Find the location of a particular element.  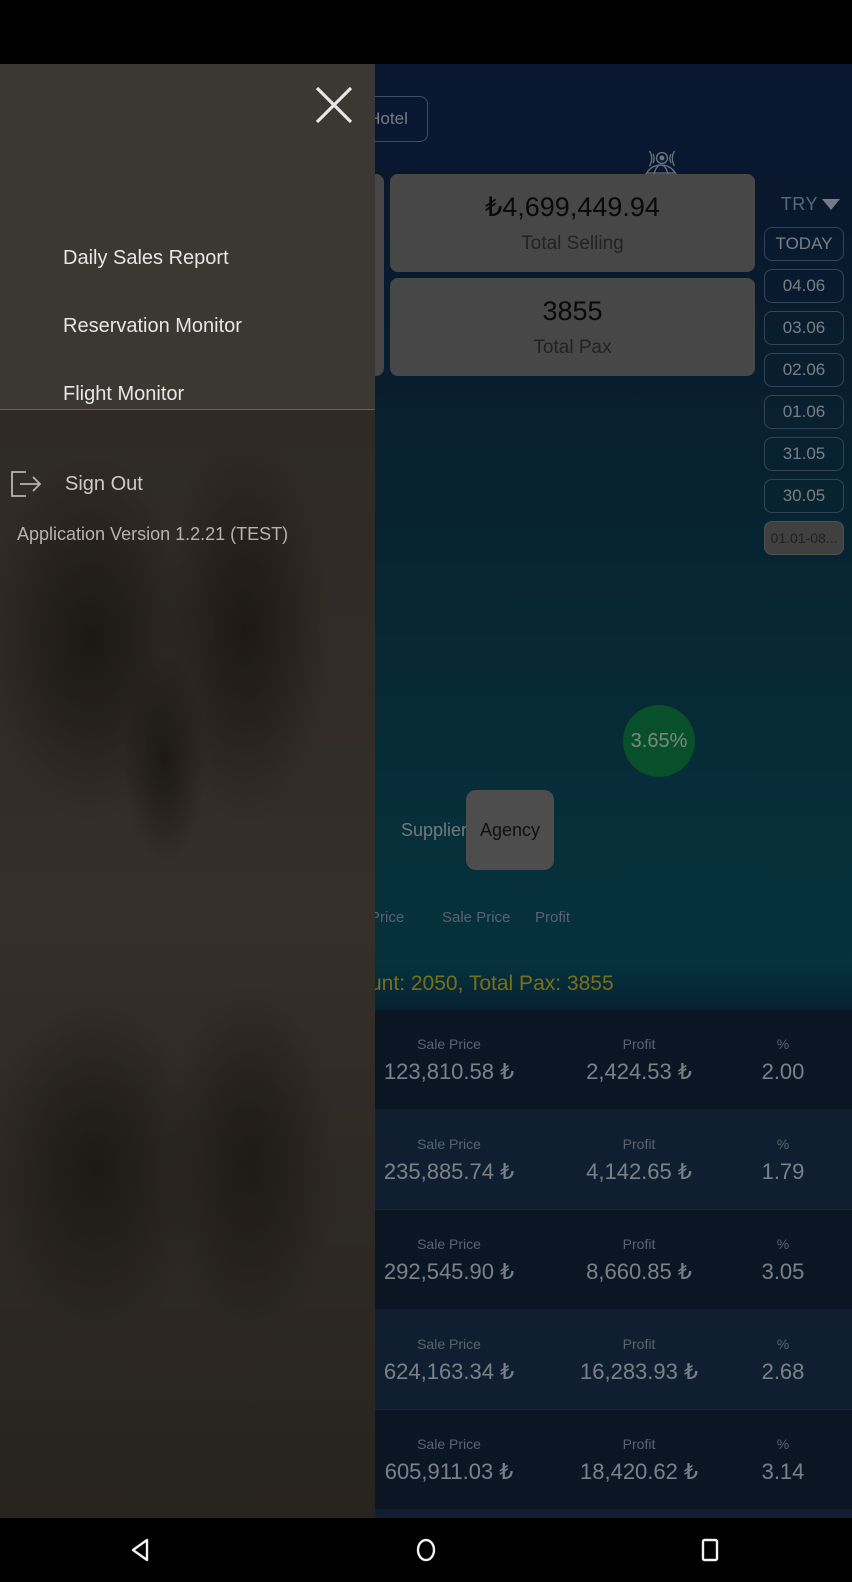

cell-percent: % 1.79 is located at coordinates (783, 1160).